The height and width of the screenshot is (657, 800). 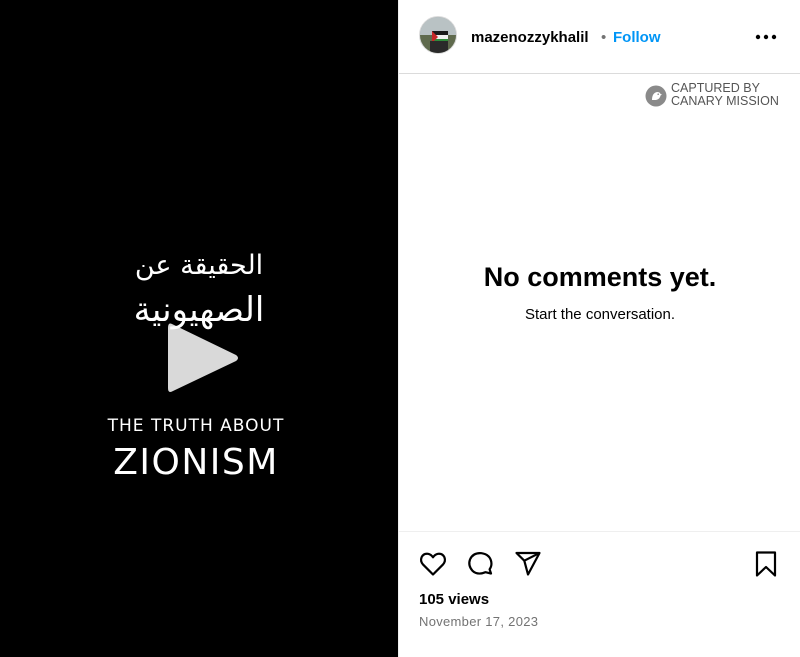 What do you see at coordinates (656, 96) in the screenshot?
I see `canary-bird-icon` at bounding box center [656, 96].